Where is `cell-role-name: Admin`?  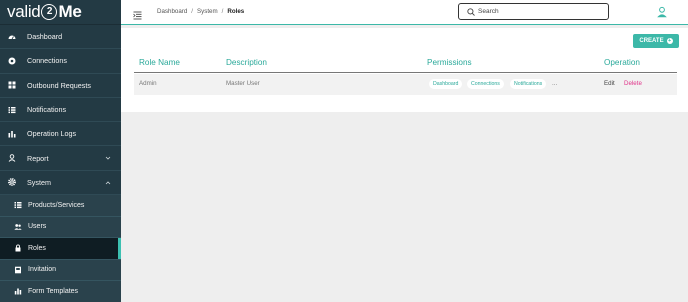 cell-role-name: Admin is located at coordinates (148, 83).